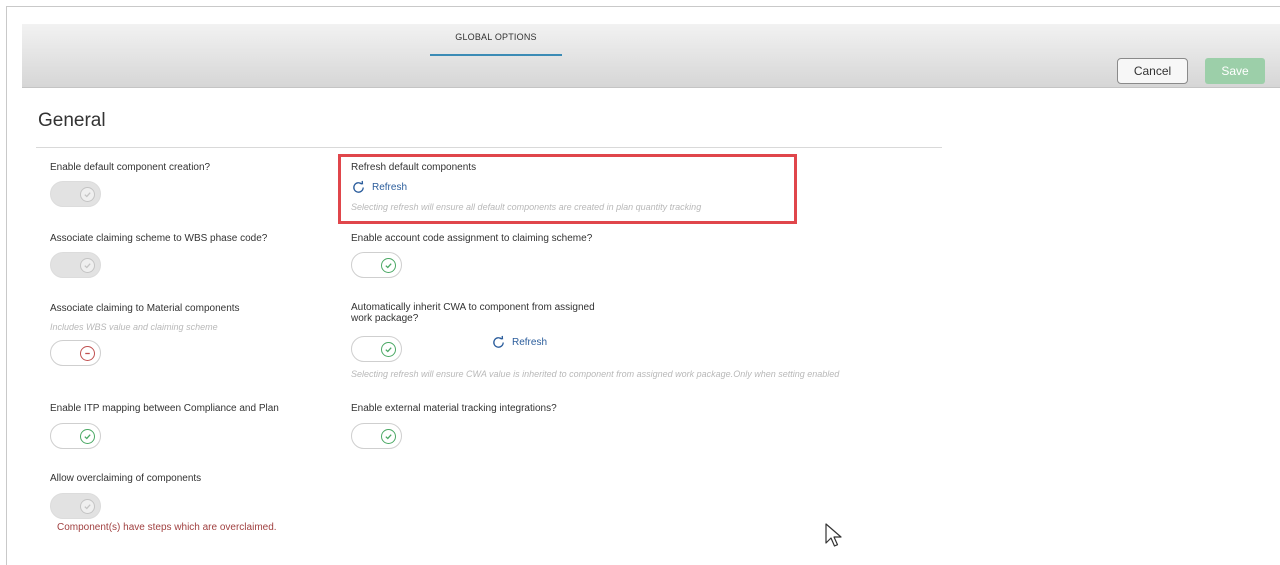 The image size is (1280, 565). Describe the element at coordinates (1152, 71) in the screenshot. I see `cancel-button: Cancel` at that location.